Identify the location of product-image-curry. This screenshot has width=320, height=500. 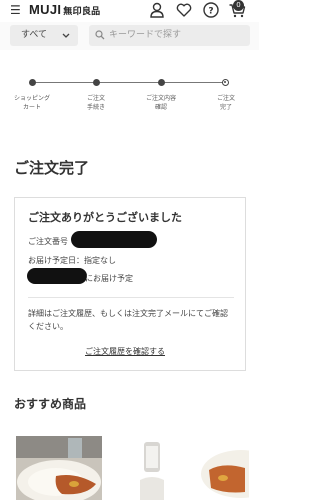
(59, 468).